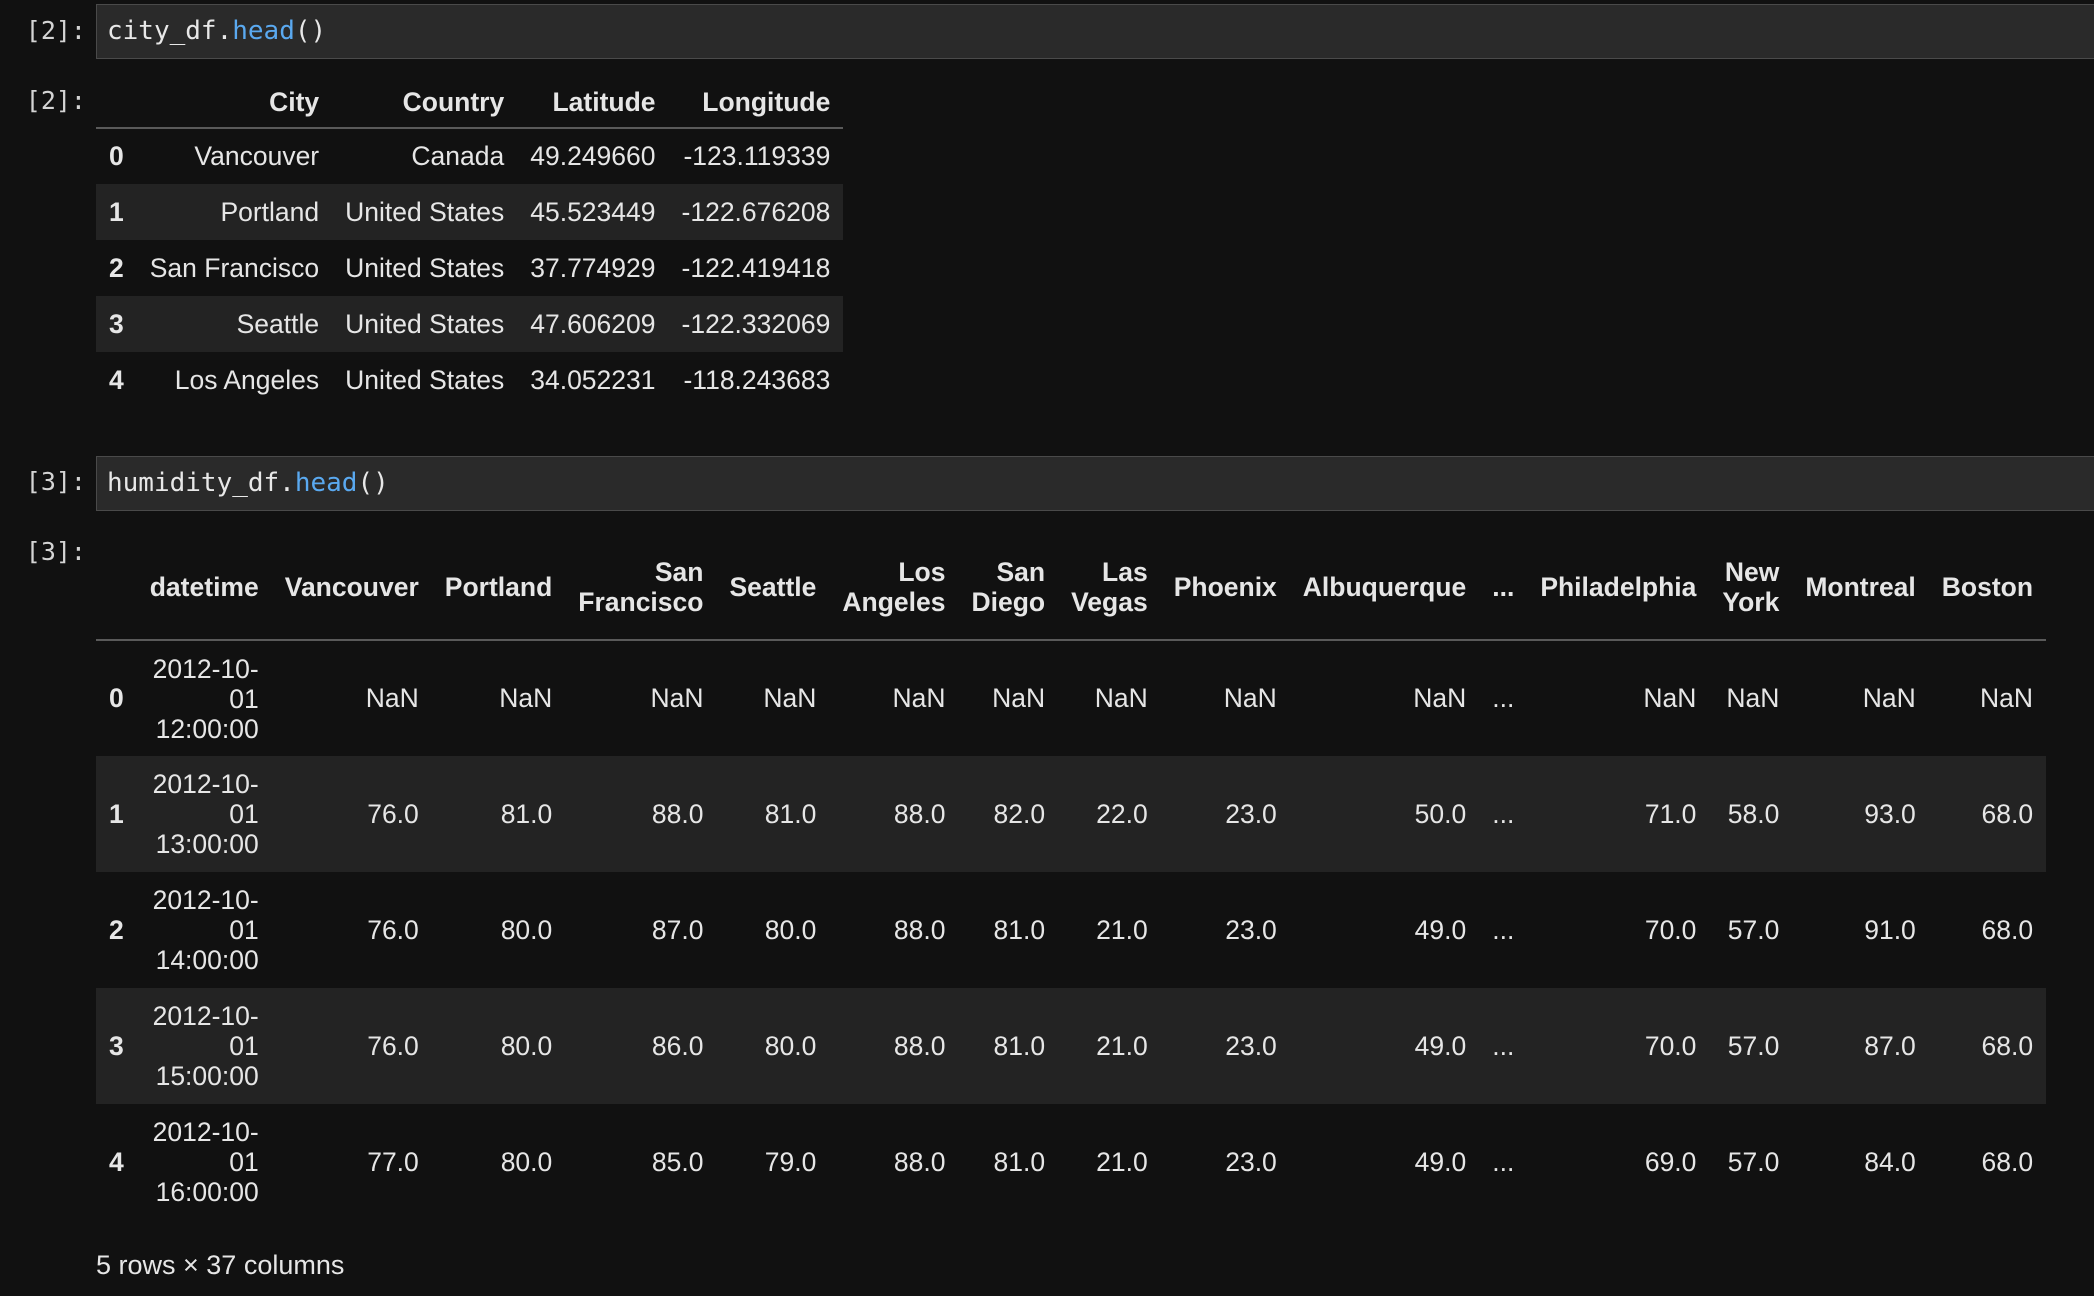 The height and width of the screenshot is (1296, 2094). What do you see at coordinates (756, 211) in the screenshot?
I see `cell-longitude: -122.676208` at bounding box center [756, 211].